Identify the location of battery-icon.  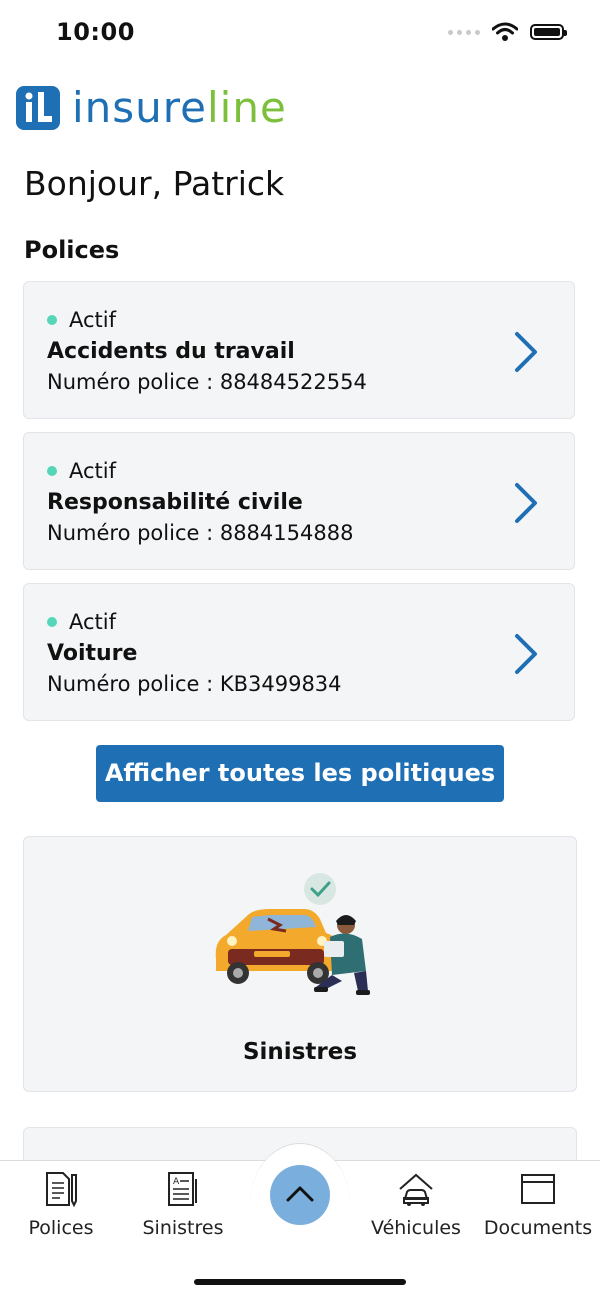
(548, 32).